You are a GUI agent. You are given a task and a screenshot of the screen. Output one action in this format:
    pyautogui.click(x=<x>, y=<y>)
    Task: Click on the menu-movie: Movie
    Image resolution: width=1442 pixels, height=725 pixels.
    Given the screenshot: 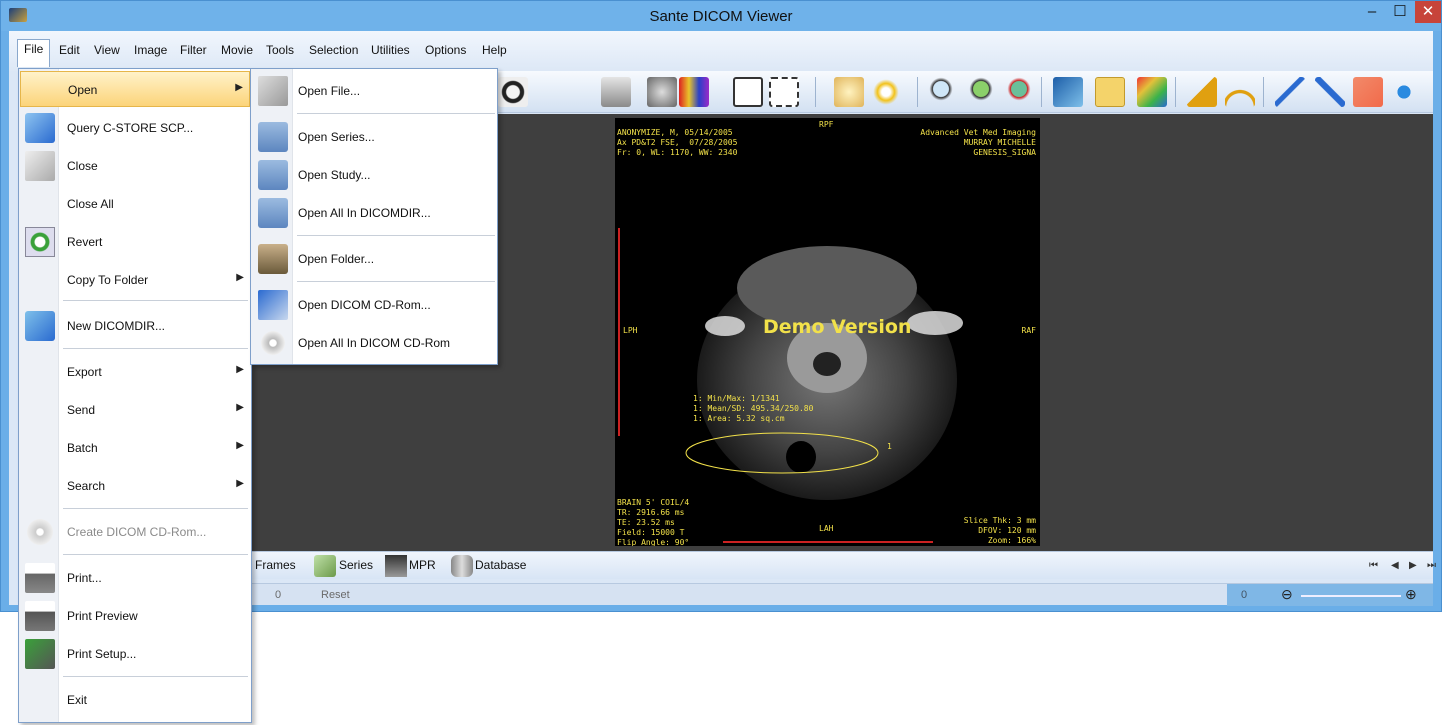 What is the action you would take?
    pyautogui.click(x=237, y=51)
    